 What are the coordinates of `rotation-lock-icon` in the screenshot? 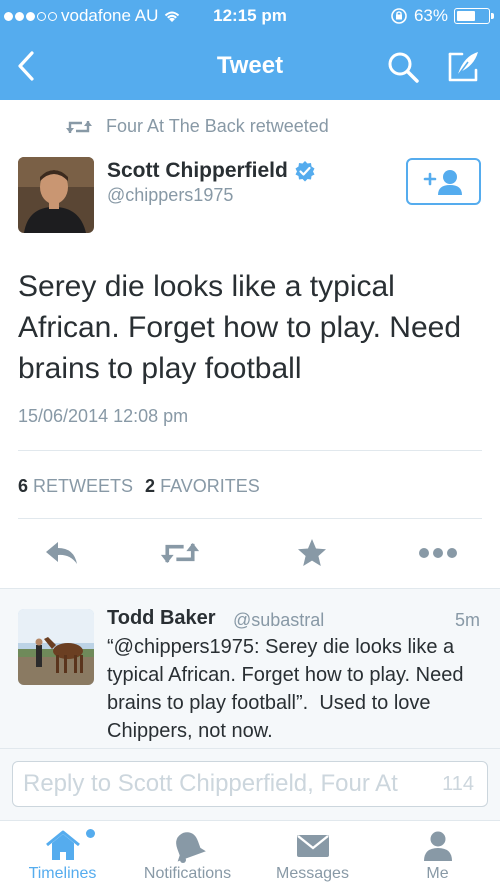 It's located at (399, 16).